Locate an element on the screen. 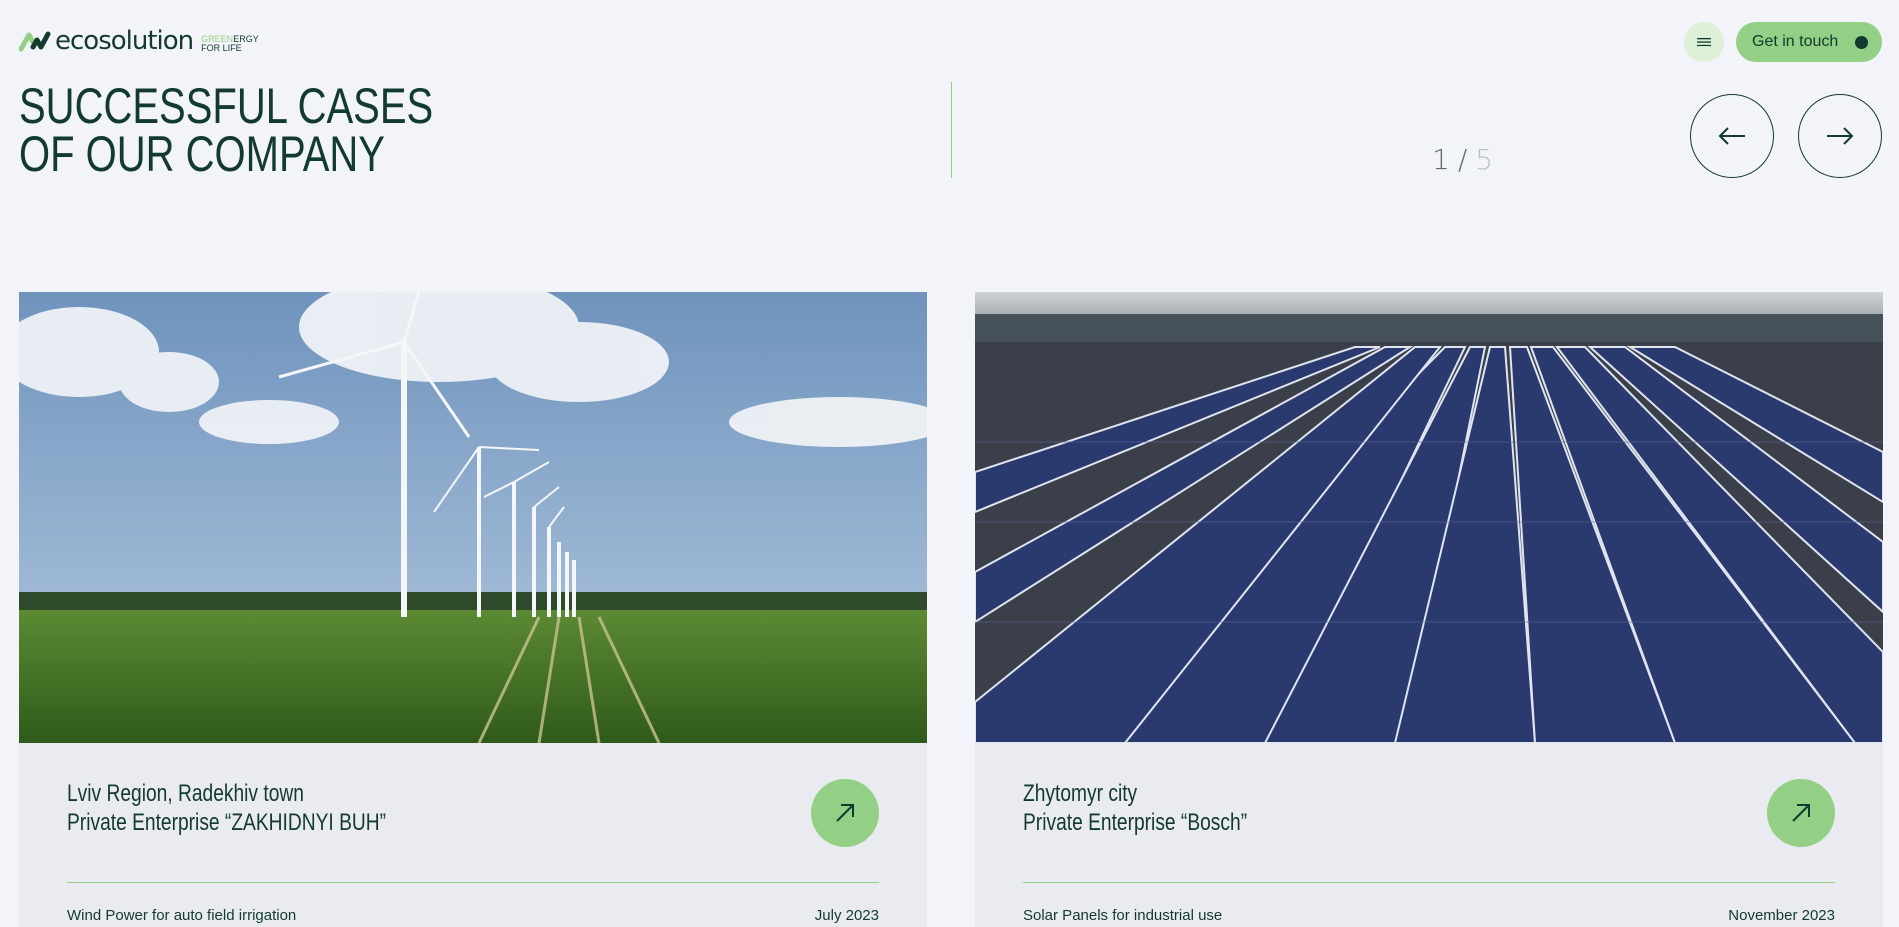 The width and height of the screenshot is (1899, 927). next-slide-button is located at coordinates (1840, 136).